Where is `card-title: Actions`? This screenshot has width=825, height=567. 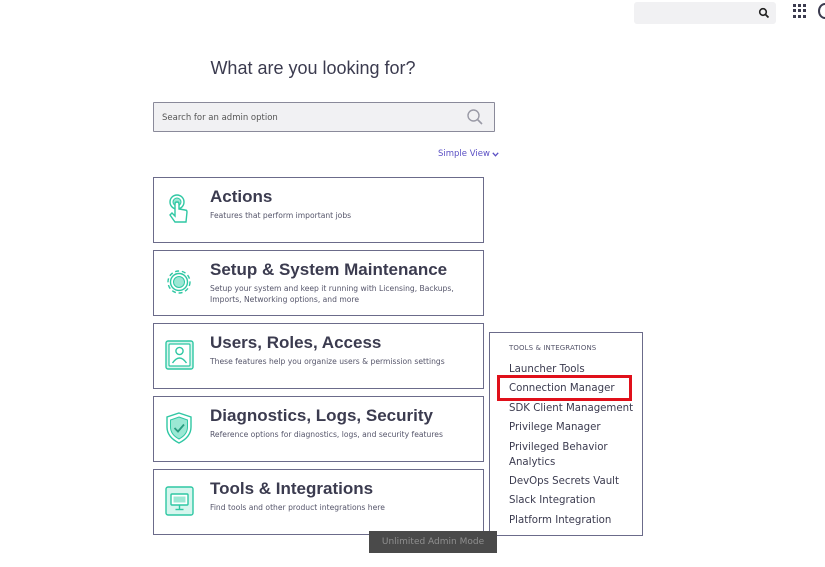 card-title: Actions is located at coordinates (241, 196).